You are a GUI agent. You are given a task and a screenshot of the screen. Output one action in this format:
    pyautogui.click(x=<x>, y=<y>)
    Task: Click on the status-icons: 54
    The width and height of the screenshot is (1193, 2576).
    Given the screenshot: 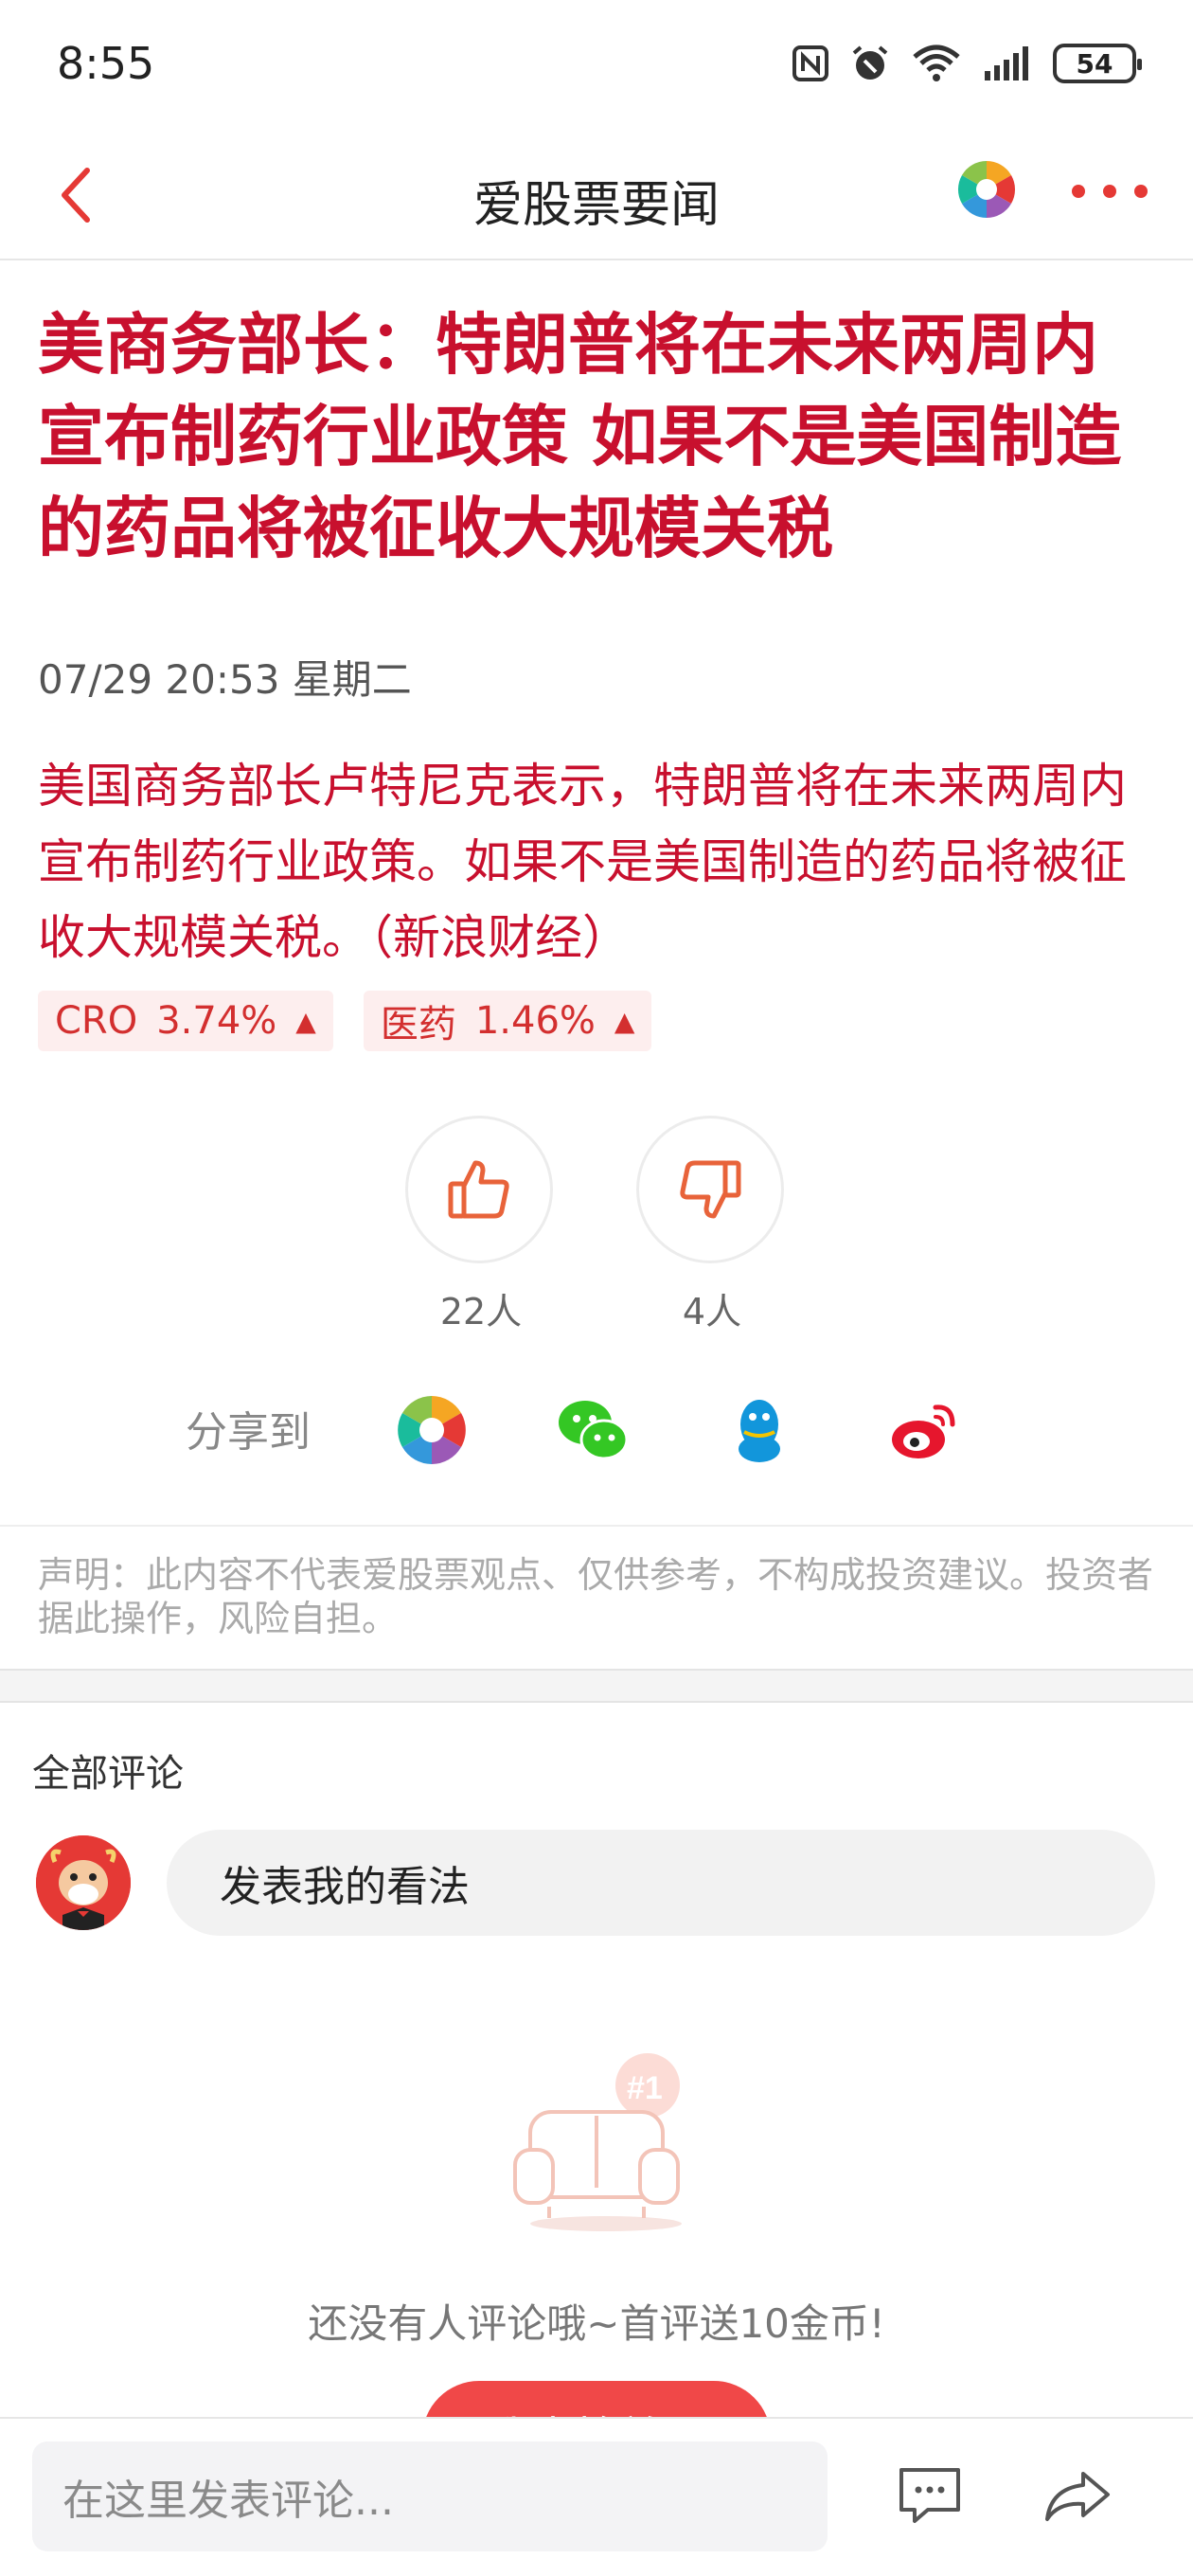 What is the action you would take?
    pyautogui.click(x=967, y=63)
    